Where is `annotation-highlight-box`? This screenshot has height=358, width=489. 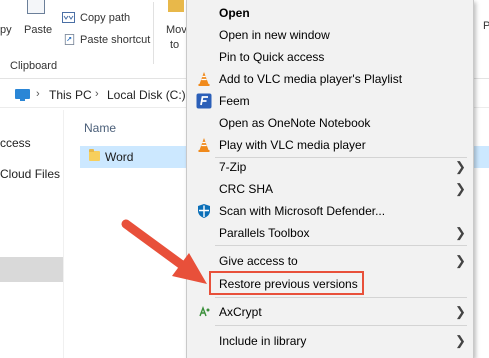 annotation-highlight-box is located at coordinates (286, 283).